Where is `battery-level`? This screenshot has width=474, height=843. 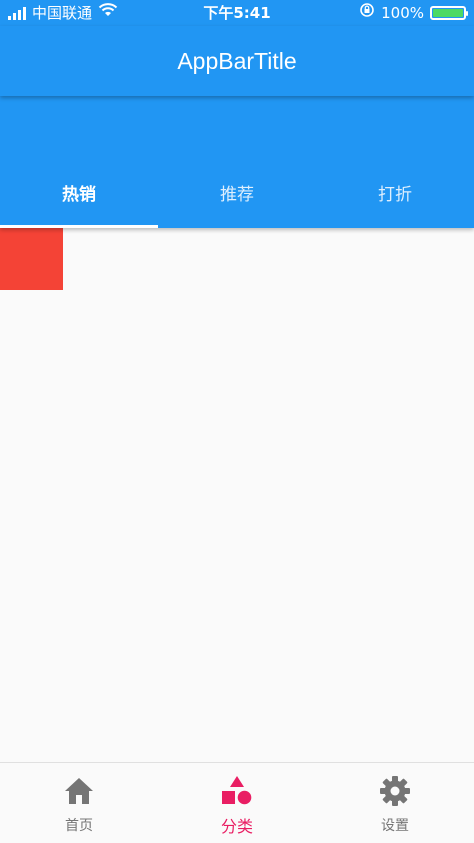 battery-level is located at coordinates (448, 13).